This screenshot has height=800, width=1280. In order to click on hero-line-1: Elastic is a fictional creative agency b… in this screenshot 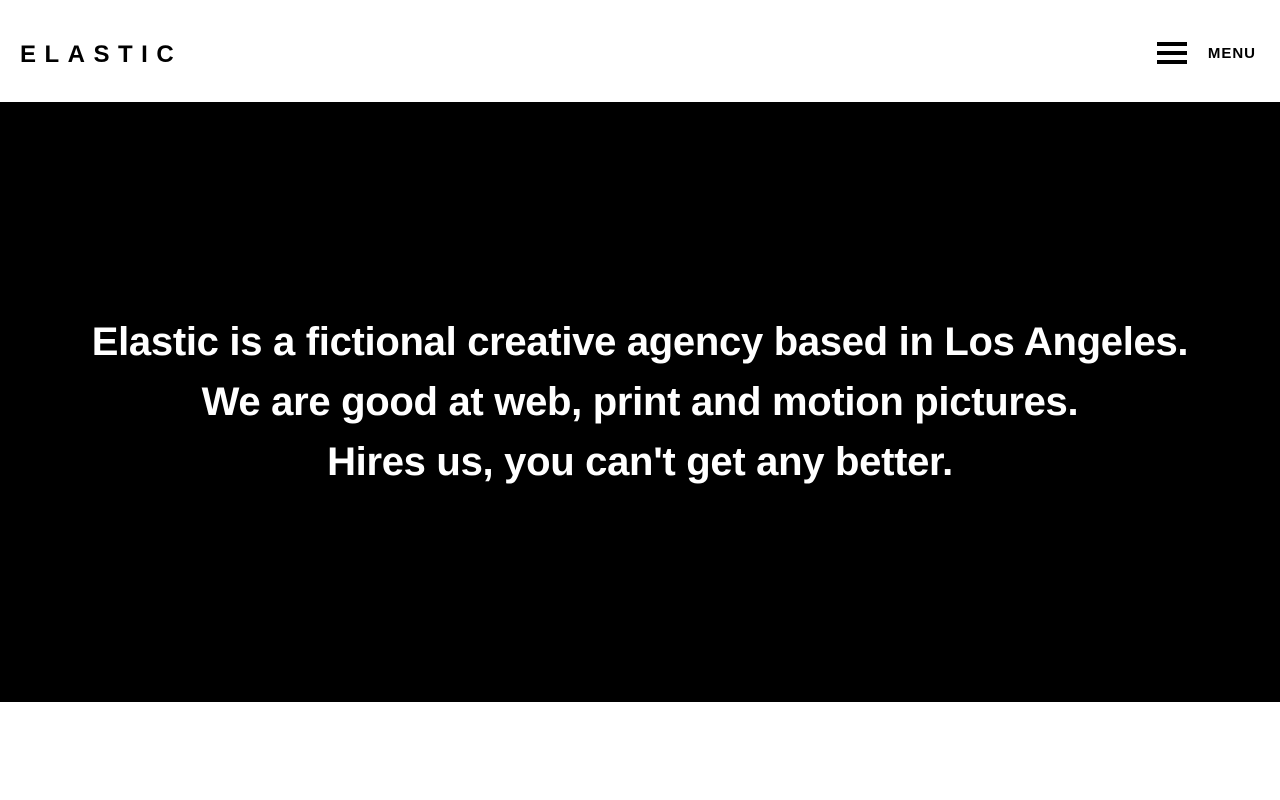, I will do `click(640, 342)`.